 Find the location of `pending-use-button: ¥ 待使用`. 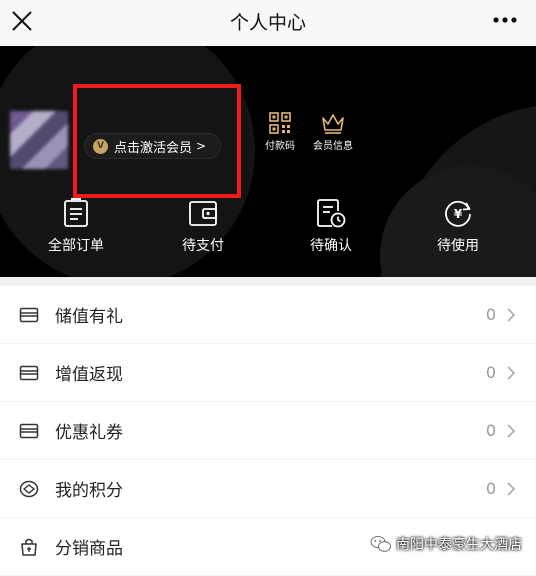

pending-use-button: ¥ 待使用 is located at coordinates (458, 226).